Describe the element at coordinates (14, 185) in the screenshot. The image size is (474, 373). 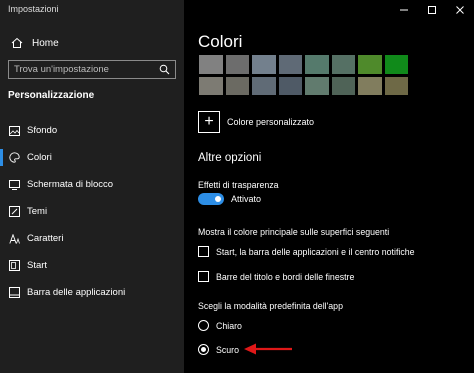
I see `lock-screen-icon` at that location.